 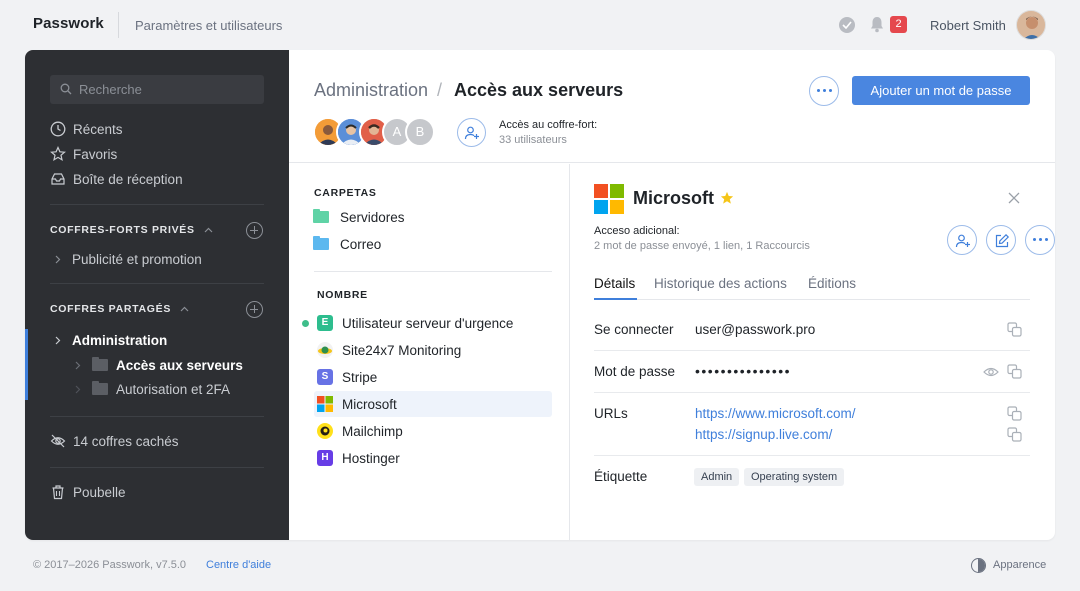 I want to click on additional-access-title: Acceso adicional:, so click(x=637, y=231).